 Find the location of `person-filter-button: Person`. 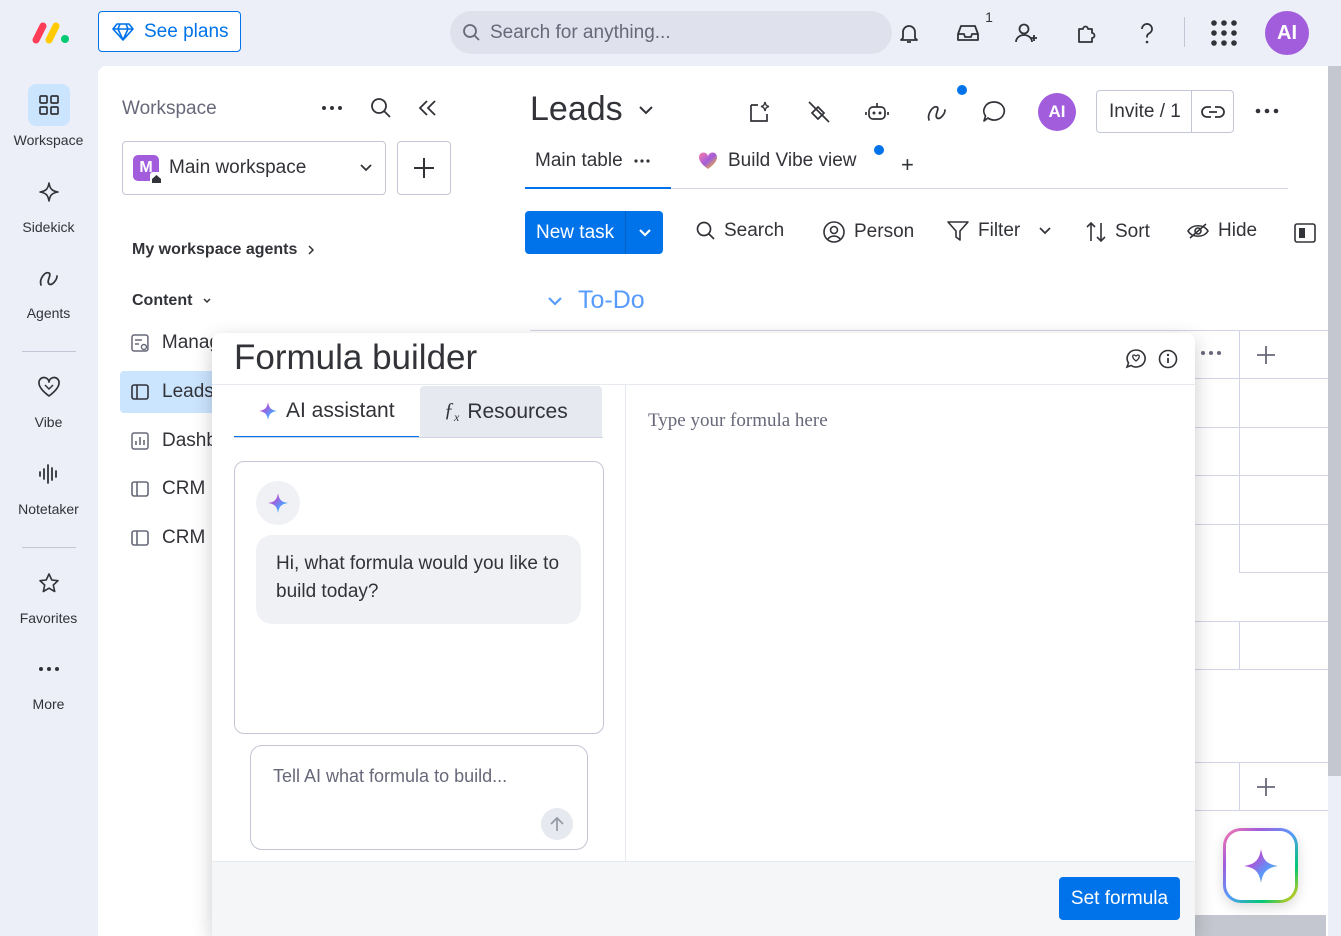

person-filter-button: Person is located at coordinates (868, 232).